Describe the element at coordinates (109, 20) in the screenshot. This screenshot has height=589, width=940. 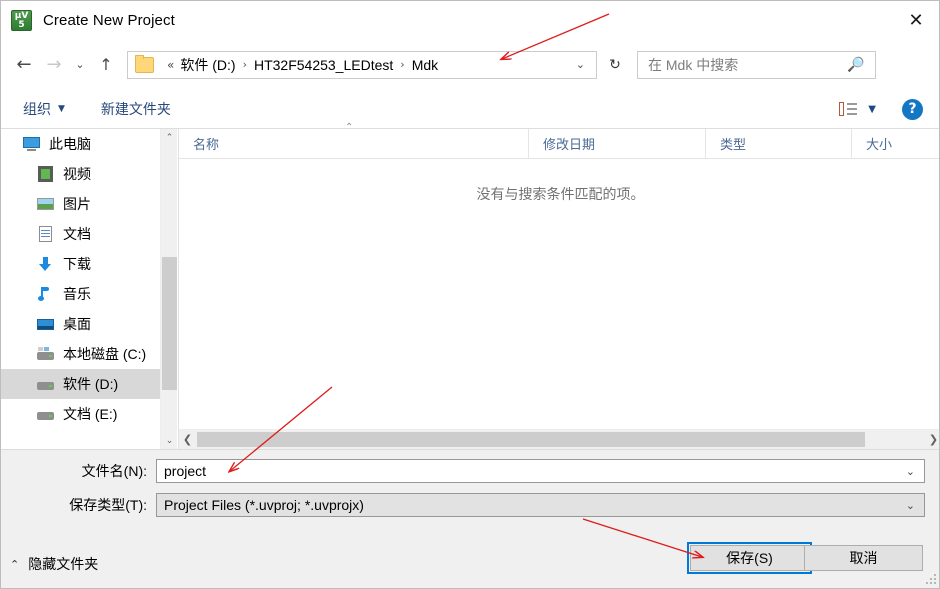
I see `window-title: Create New Project` at that location.